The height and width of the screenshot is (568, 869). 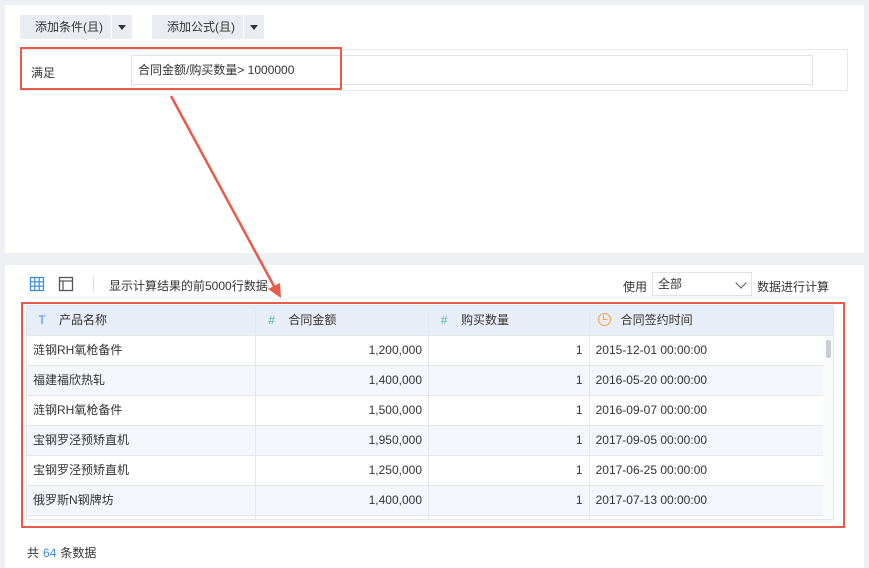 I want to click on data-scope-select: 全部, so click(x=702, y=284).